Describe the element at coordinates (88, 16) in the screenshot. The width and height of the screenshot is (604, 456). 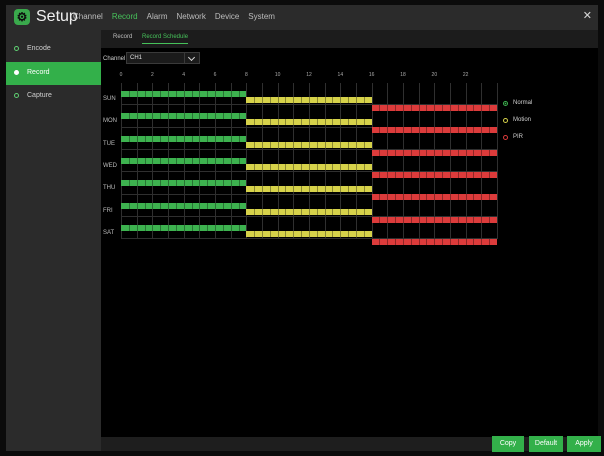
I see `nav-channel: Channel` at that location.